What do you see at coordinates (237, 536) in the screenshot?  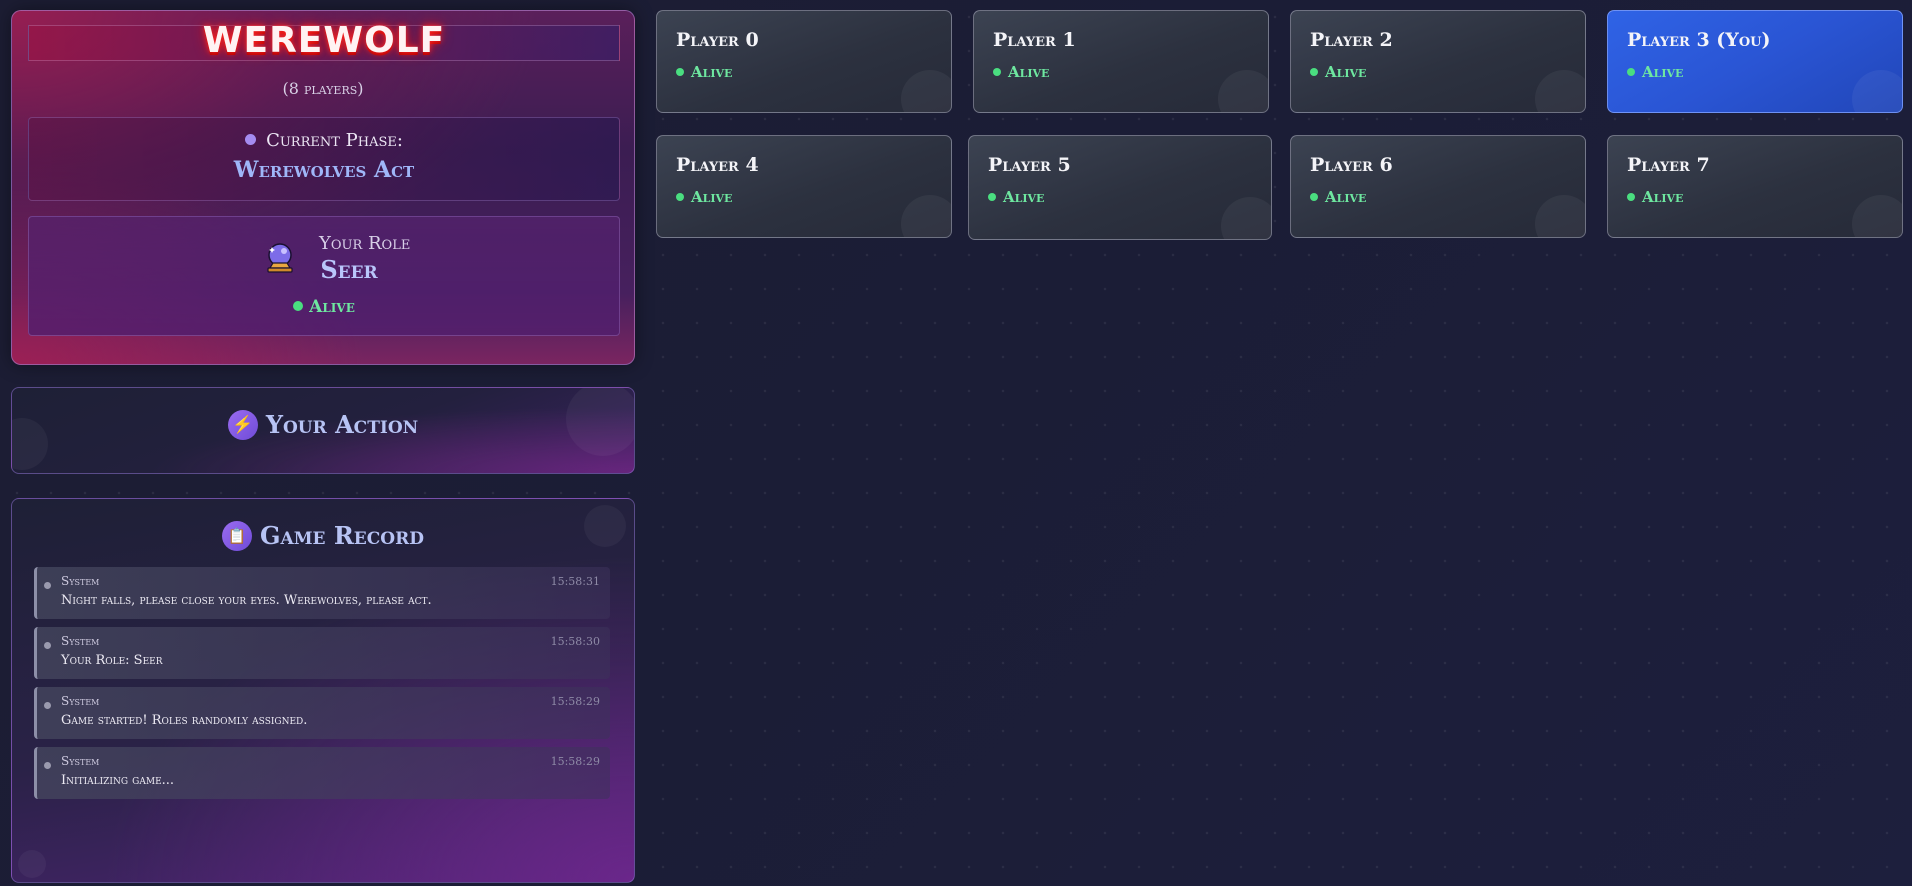 I see `clipboard-icon: 📋` at bounding box center [237, 536].